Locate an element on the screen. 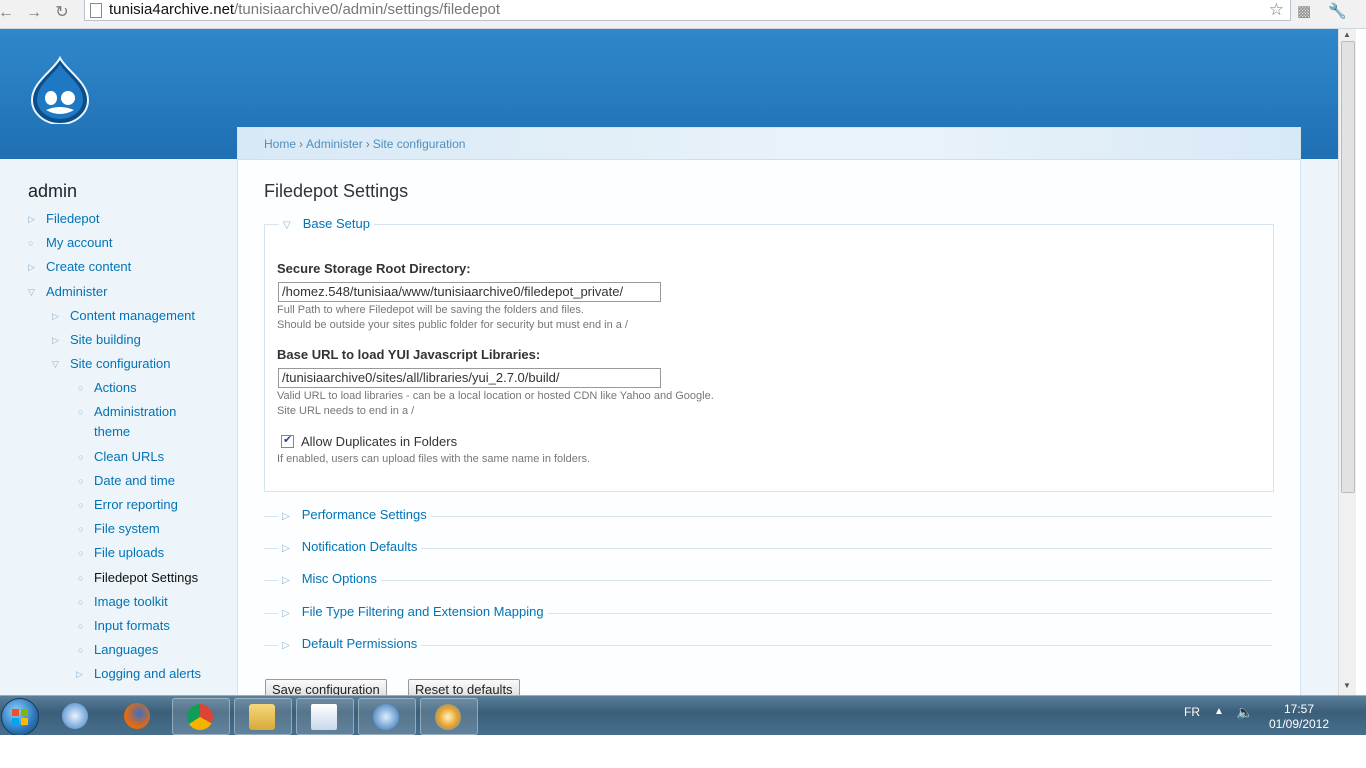 The height and width of the screenshot is (768, 1366). taskbar-firefox is located at coordinates (138, 715).